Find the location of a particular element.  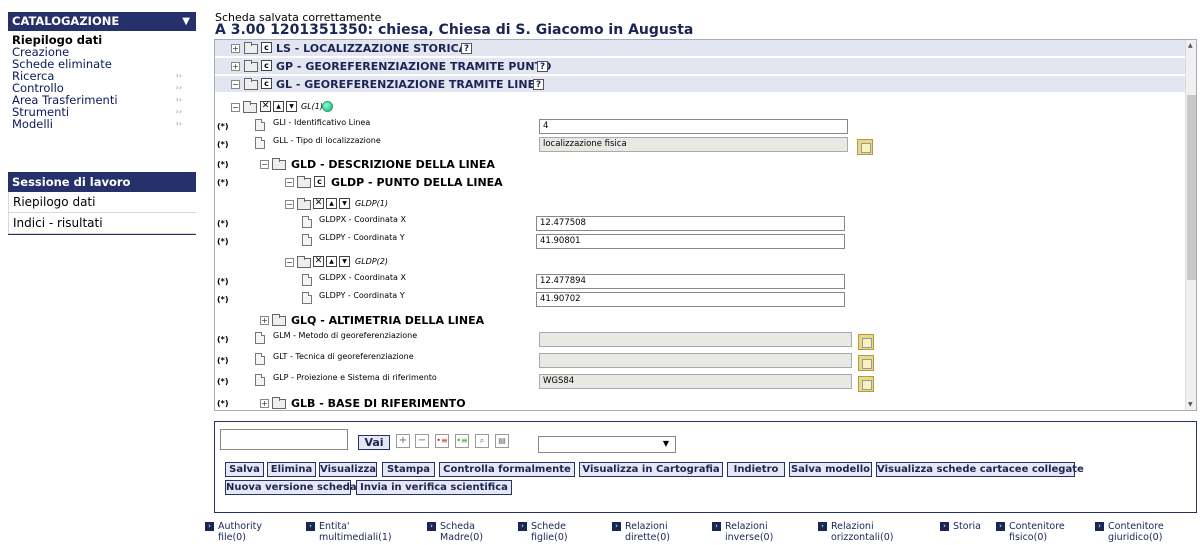

document-icon is located at coordinates (260, 143).